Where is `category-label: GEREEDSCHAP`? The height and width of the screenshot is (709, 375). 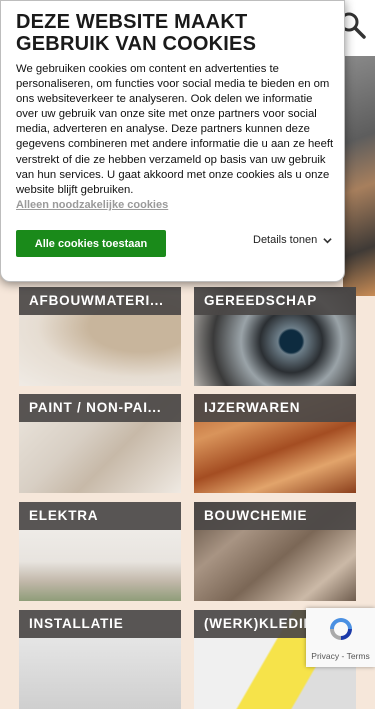 category-label: GEREEDSCHAP is located at coordinates (275, 301).